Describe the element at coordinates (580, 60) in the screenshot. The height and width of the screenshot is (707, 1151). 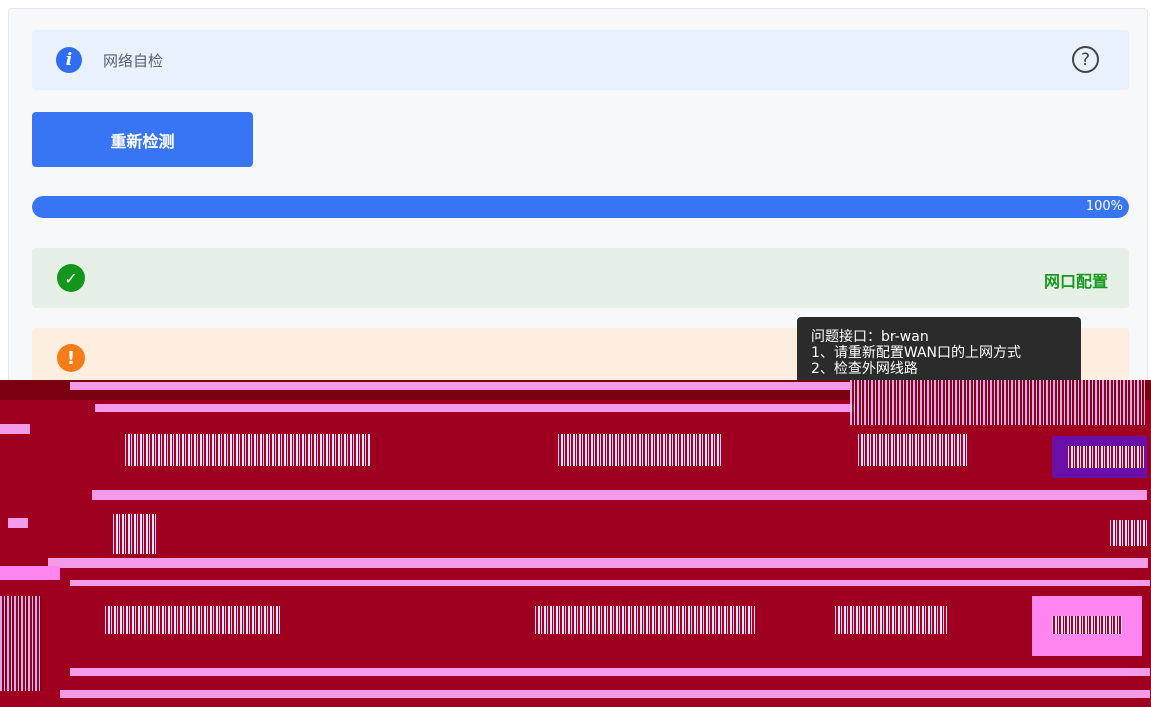
I see `info-banner: i 网络自检 ?` at that location.